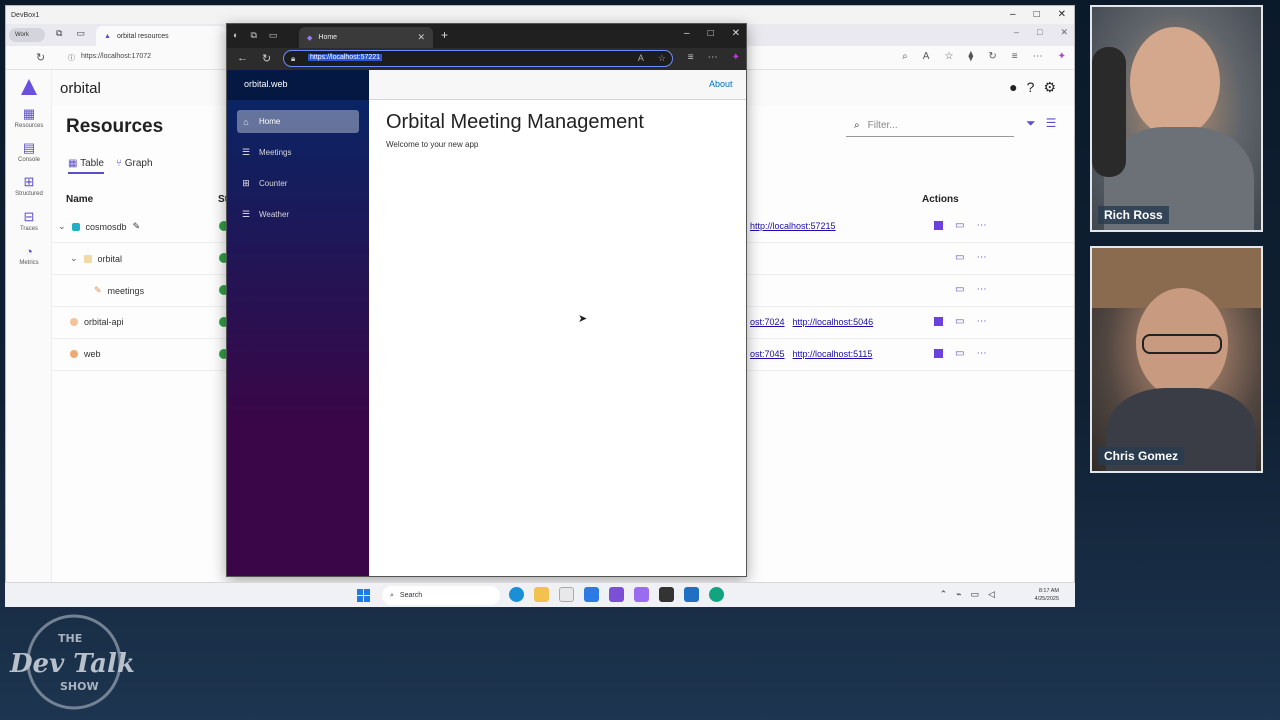  Describe the element at coordinates (98, 290) in the screenshot. I see `container-icon: ✎` at that location.